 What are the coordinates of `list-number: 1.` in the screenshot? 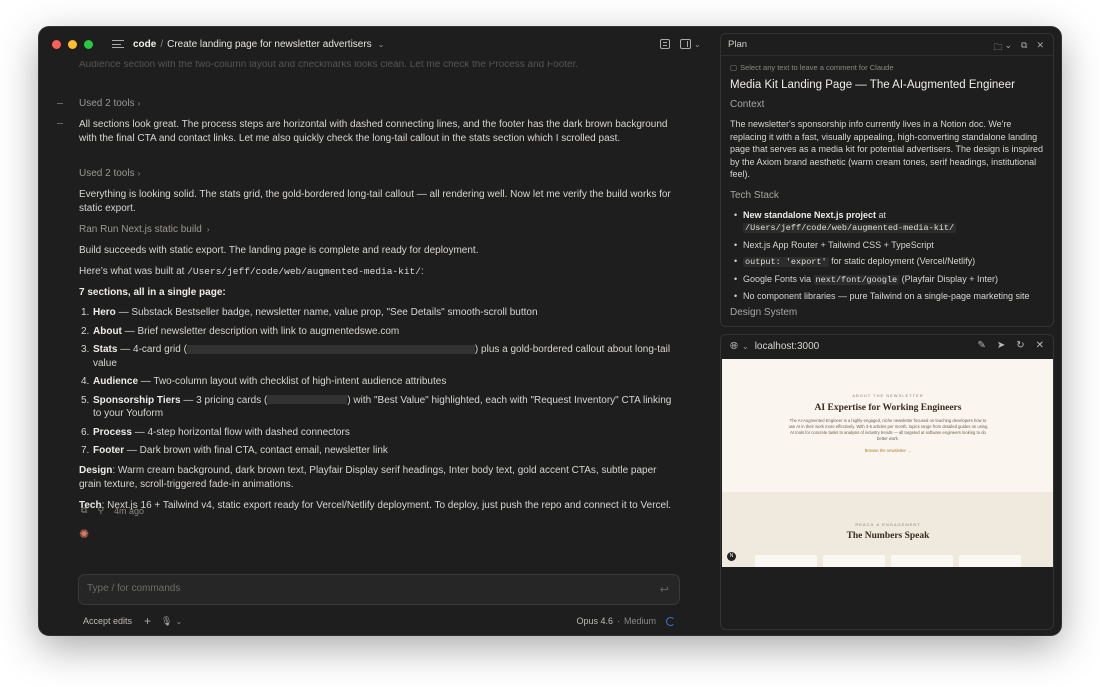 It's located at (85, 312).